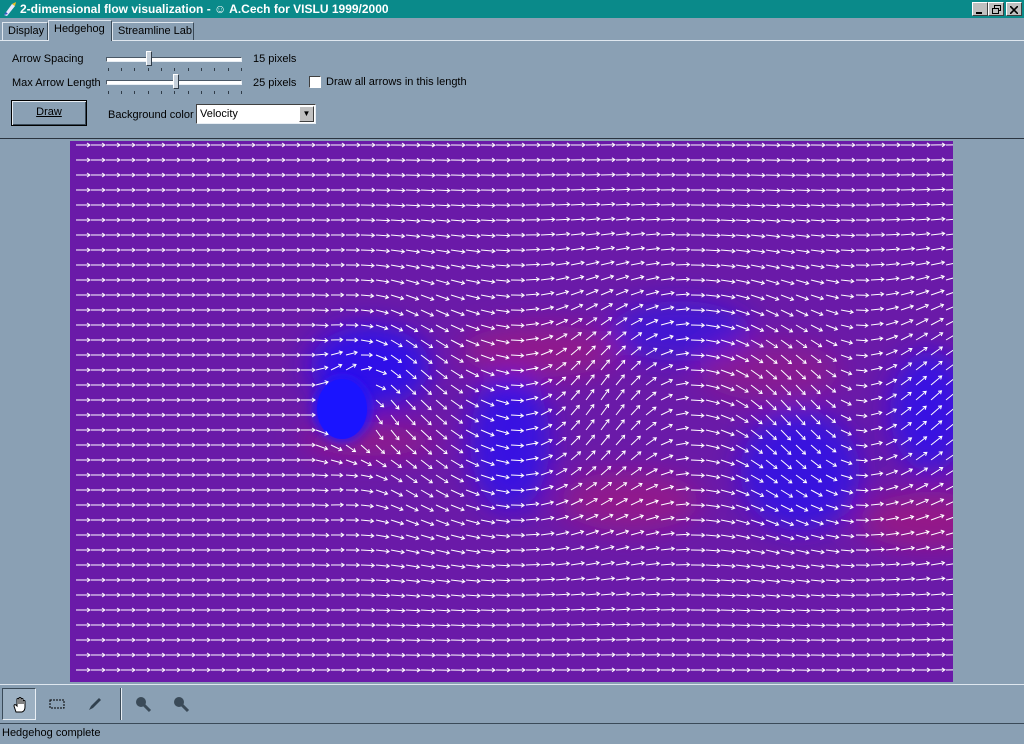 The height and width of the screenshot is (744, 1024). What do you see at coordinates (306, 114) in the screenshot?
I see `chevron-down-icon: ▼` at bounding box center [306, 114].